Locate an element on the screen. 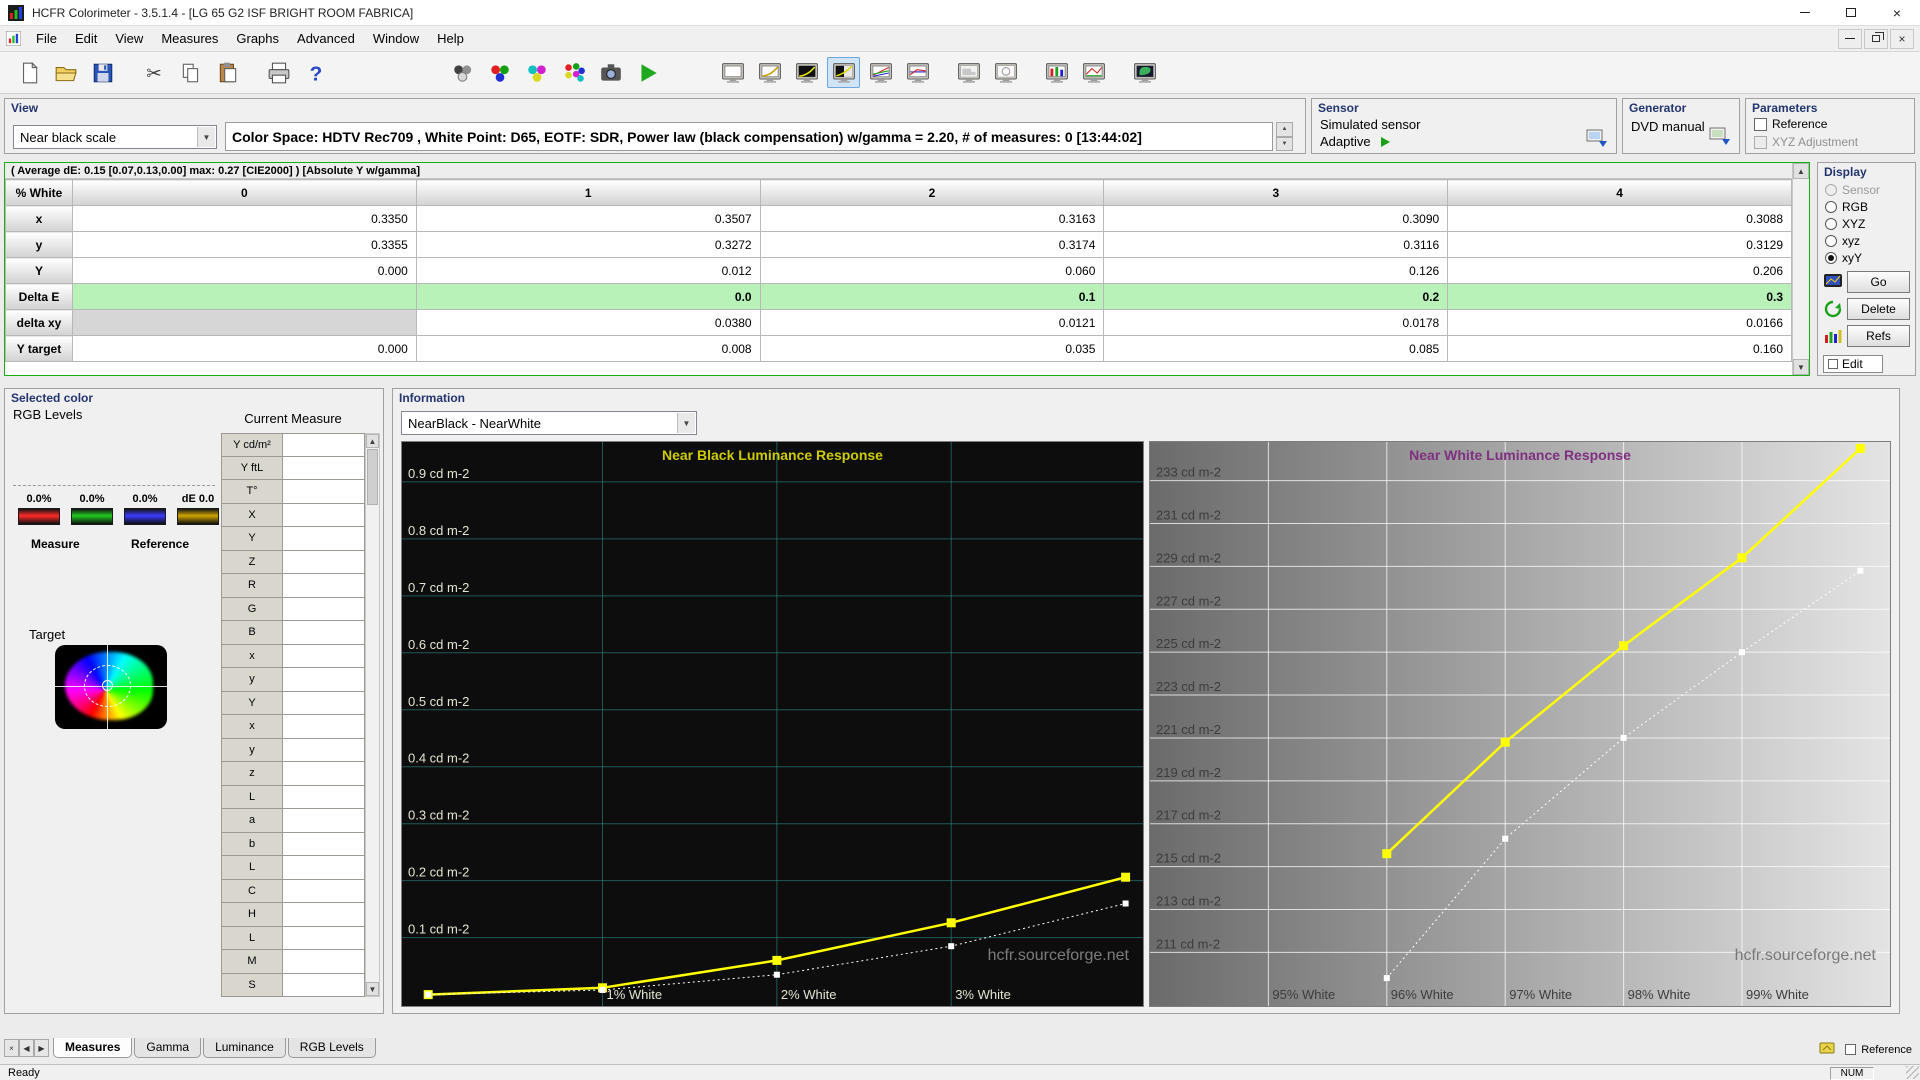  table-cell: 0.3163 is located at coordinates (932, 218).